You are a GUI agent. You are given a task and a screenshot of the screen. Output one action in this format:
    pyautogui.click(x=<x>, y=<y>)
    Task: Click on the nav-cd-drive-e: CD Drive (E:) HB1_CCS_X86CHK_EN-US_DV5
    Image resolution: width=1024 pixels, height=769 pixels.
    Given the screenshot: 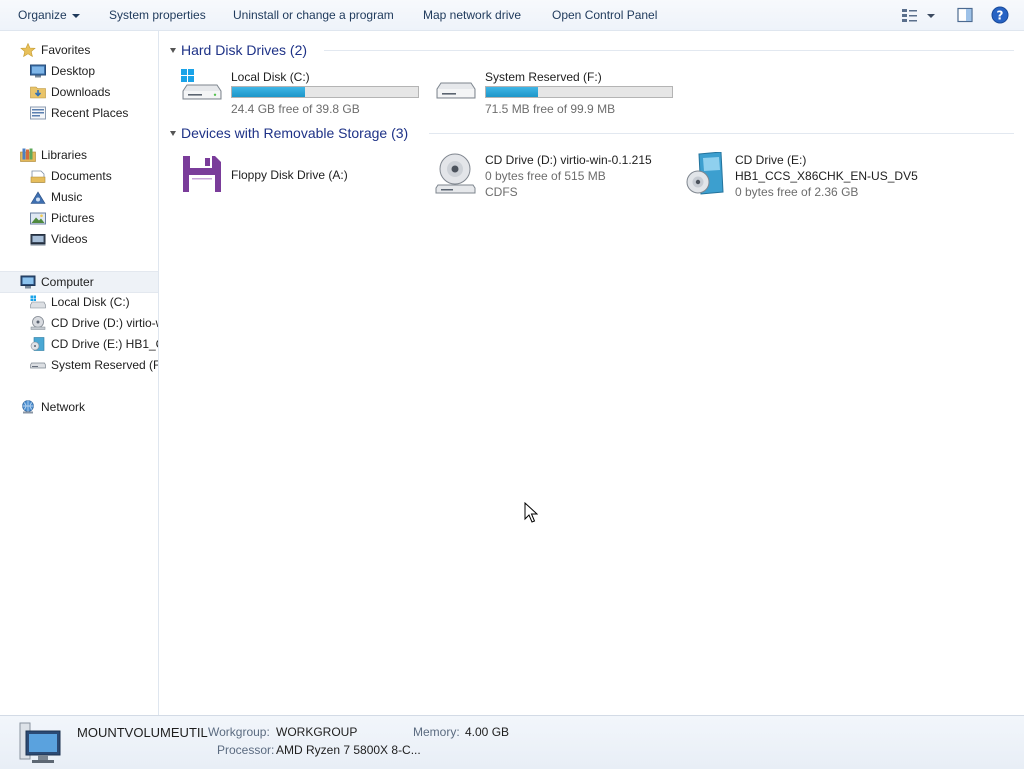 What is the action you would take?
    pyautogui.click(x=94, y=344)
    